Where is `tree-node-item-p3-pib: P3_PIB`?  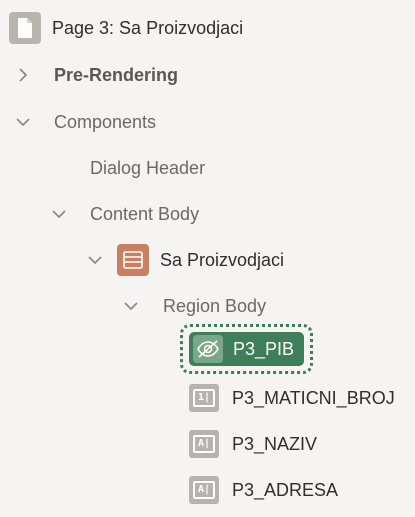
tree-node-item-p3-pib: P3_PIB is located at coordinates (246, 349).